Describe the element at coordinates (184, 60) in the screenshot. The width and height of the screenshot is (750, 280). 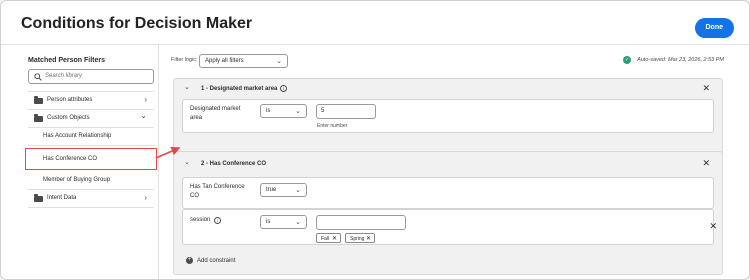
I see `filter-logic-label: Filter logic:` at that location.